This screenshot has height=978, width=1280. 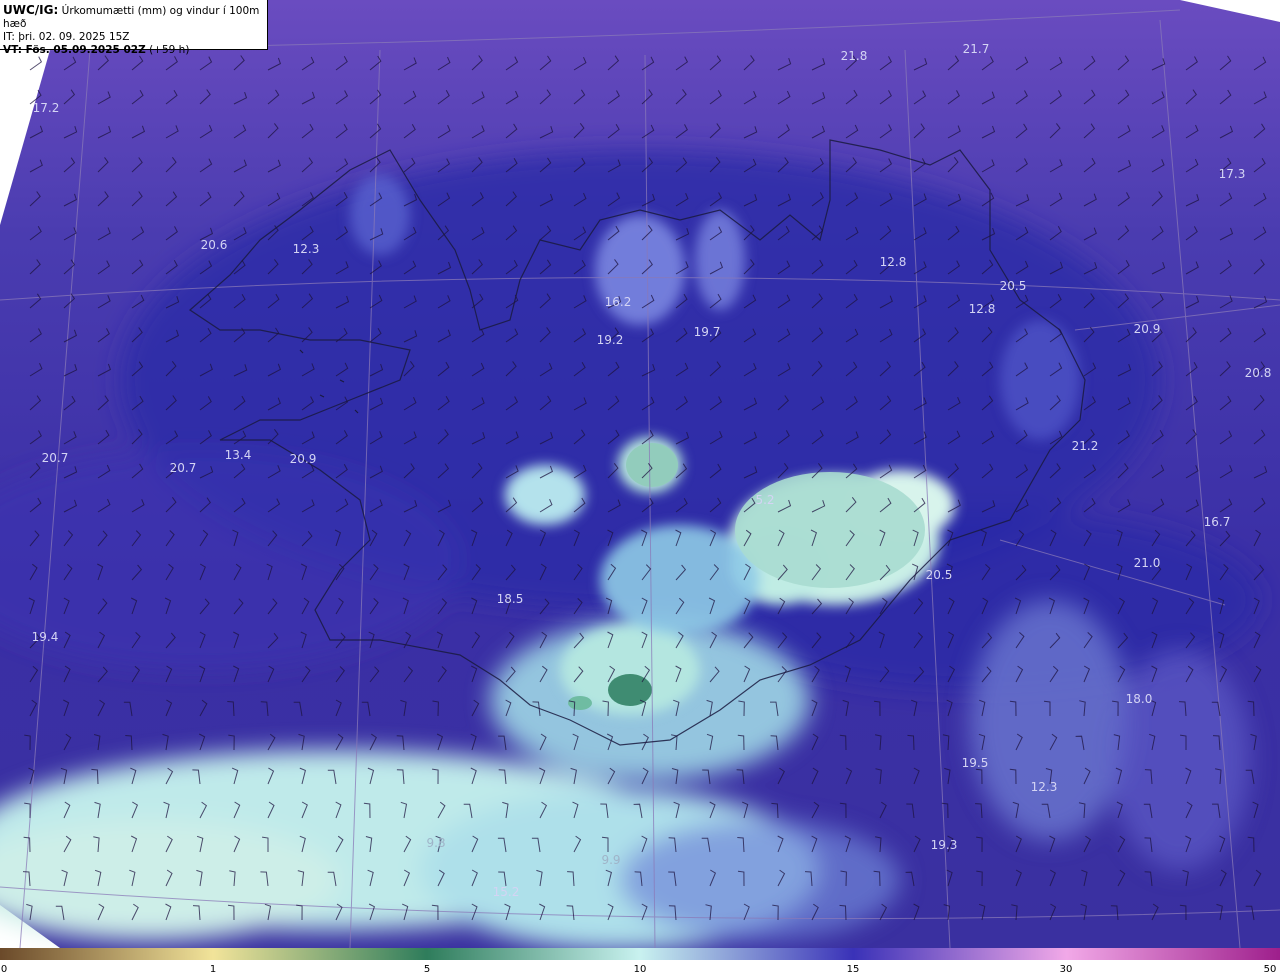 I want to click on colorbar-tick-0: 0, so click(x=4, y=969).